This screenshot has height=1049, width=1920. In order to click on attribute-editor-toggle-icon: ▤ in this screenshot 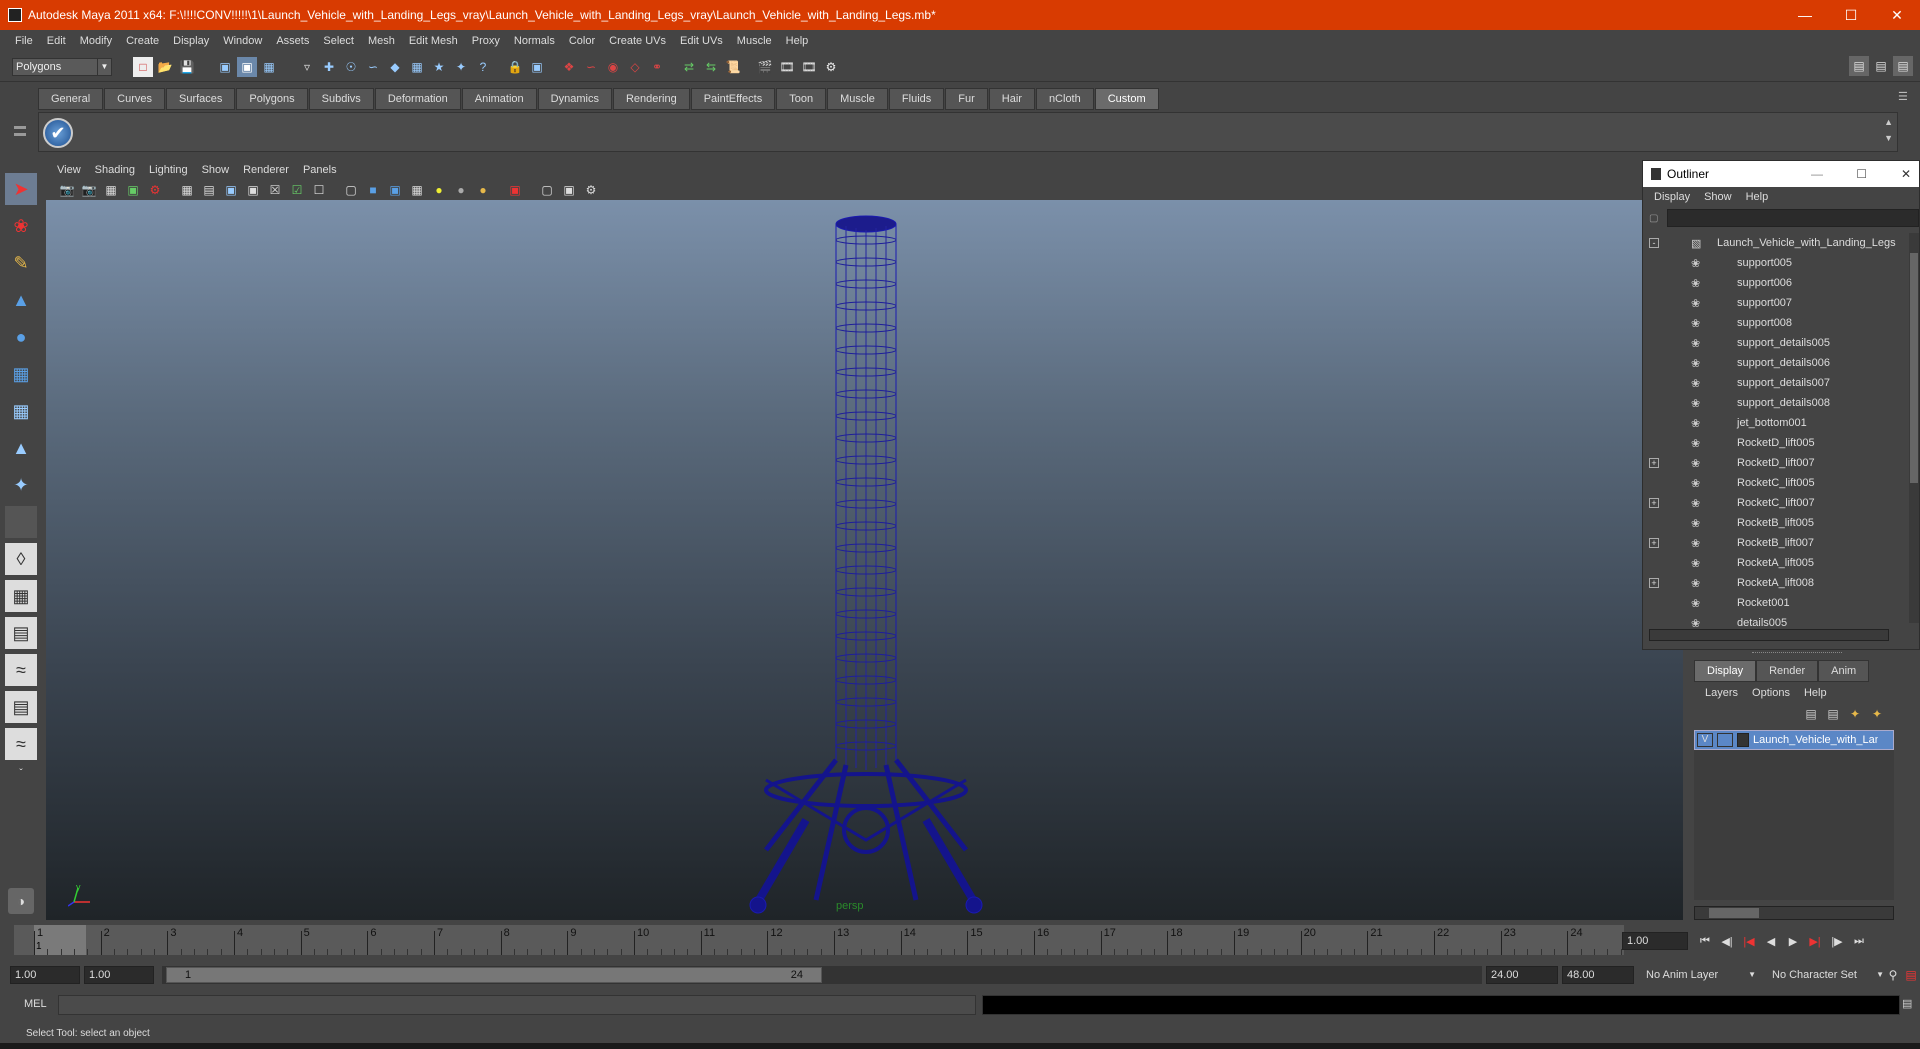, I will do `click(1859, 66)`.